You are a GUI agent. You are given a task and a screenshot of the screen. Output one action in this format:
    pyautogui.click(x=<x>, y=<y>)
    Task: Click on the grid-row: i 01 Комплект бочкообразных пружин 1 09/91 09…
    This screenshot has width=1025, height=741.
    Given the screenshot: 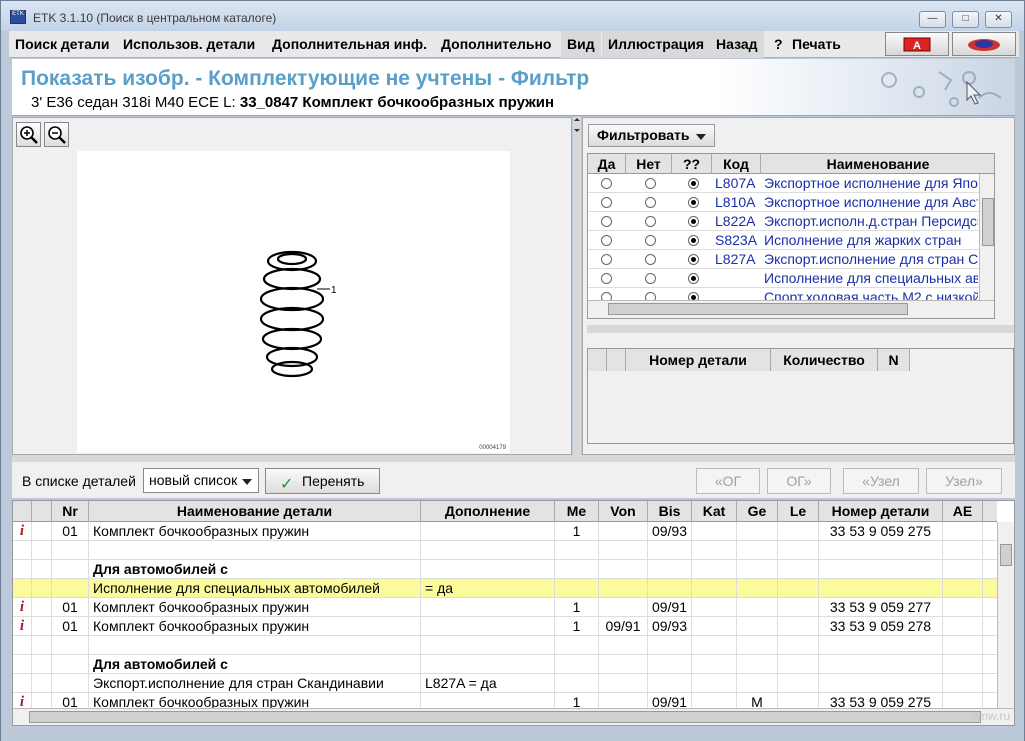 What is the action you would take?
    pyautogui.click(x=505, y=626)
    